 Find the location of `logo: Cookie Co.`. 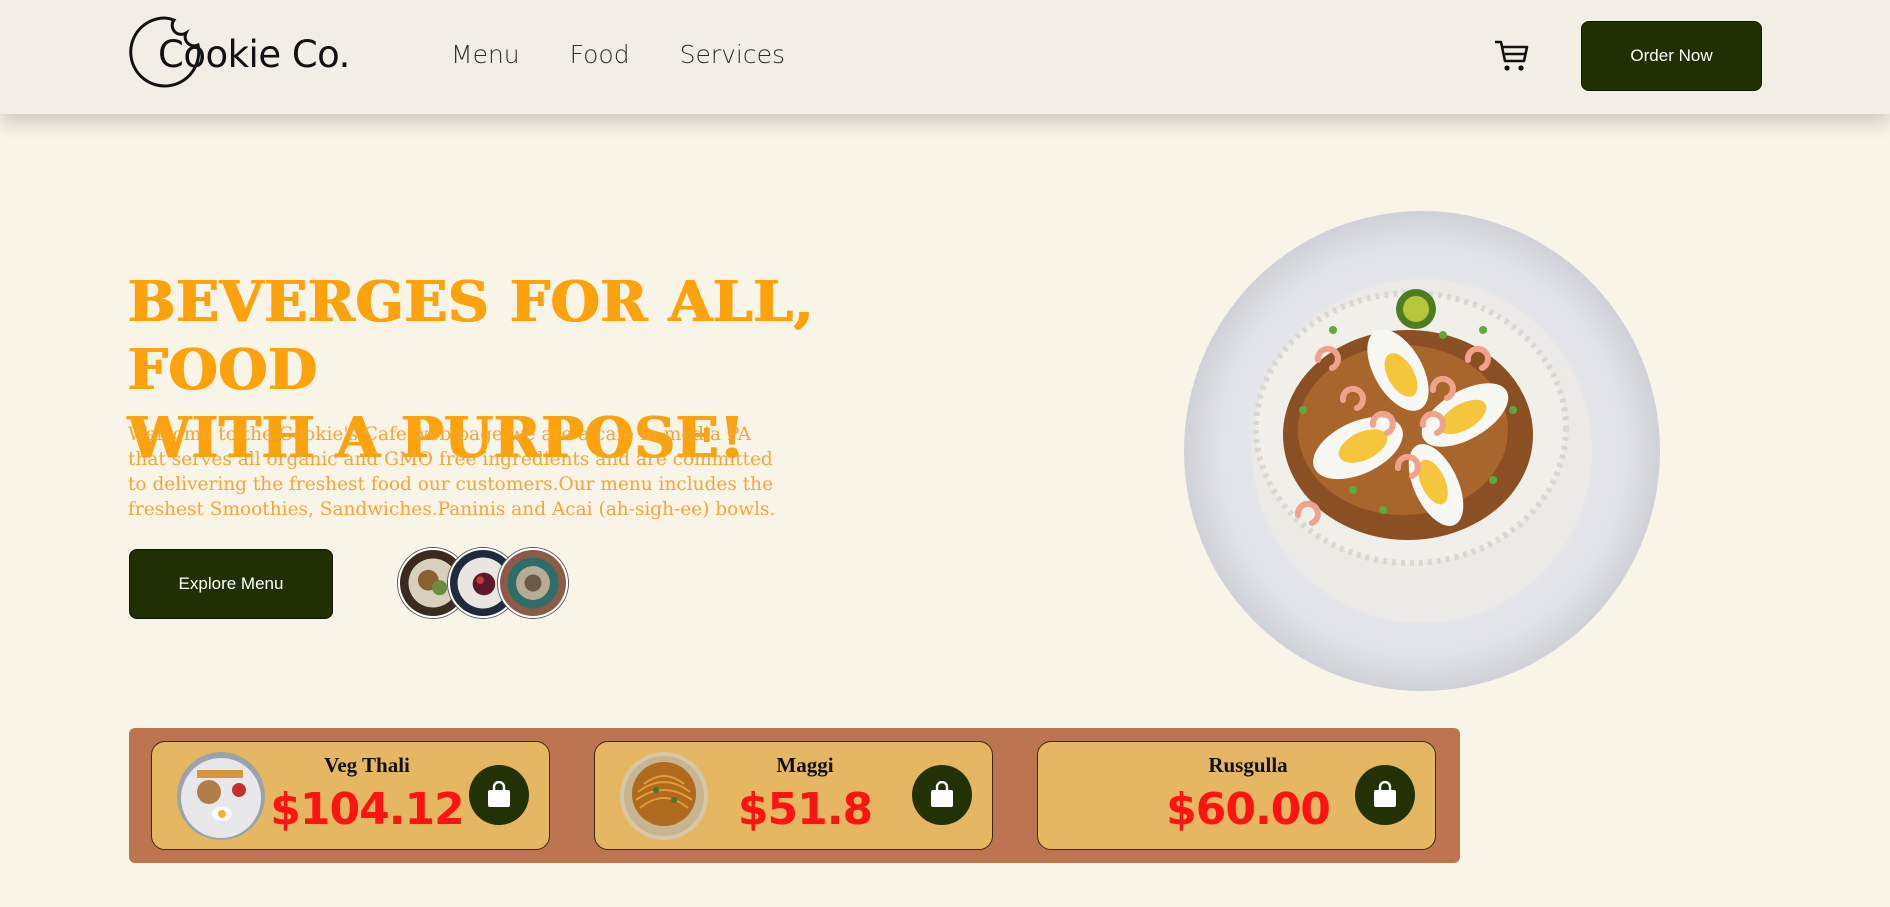

logo: Cookie Co. is located at coordinates (243, 52).